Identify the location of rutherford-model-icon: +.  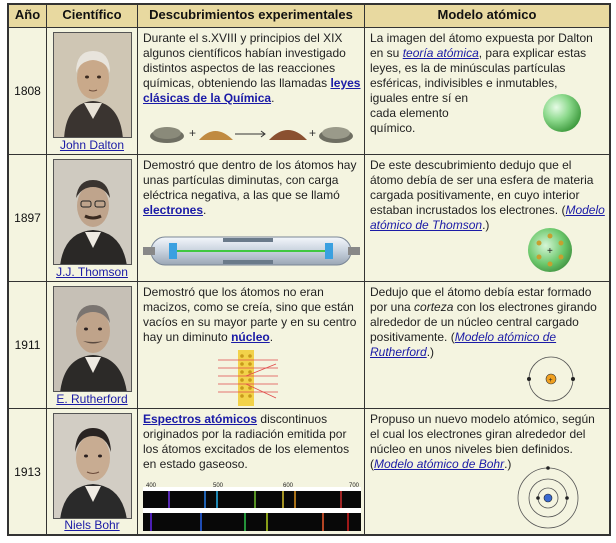
(551, 379).